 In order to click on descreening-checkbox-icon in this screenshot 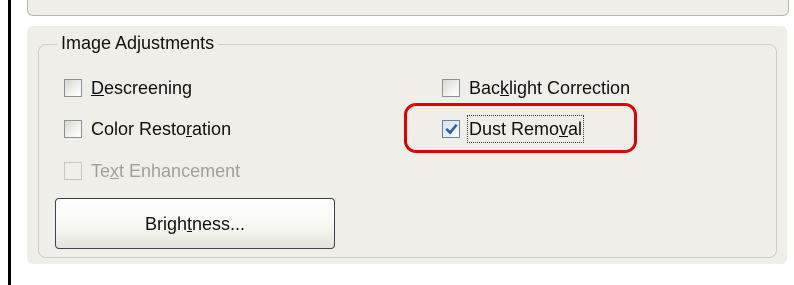, I will do `click(73, 88)`.